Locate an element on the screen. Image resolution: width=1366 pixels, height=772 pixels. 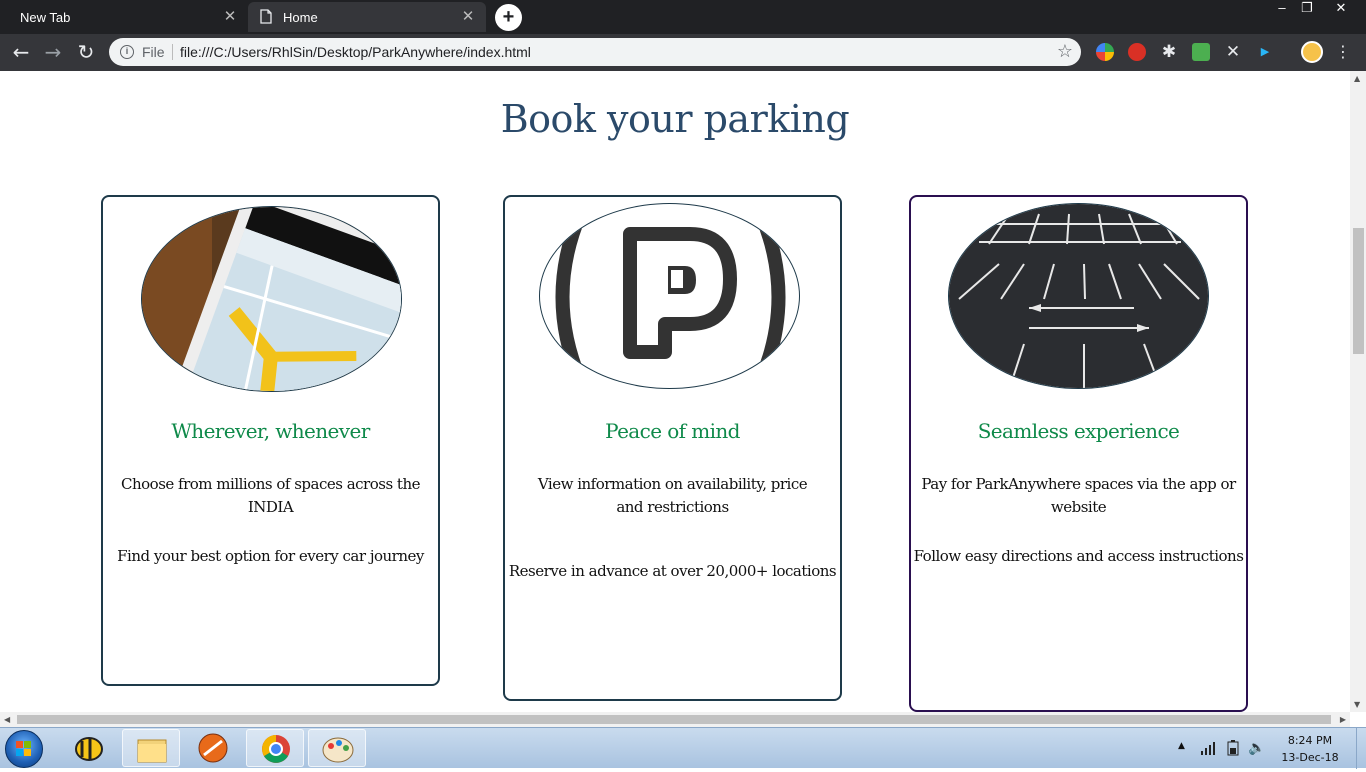
volume-icon: 🔈 is located at coordinates (1256, 748).